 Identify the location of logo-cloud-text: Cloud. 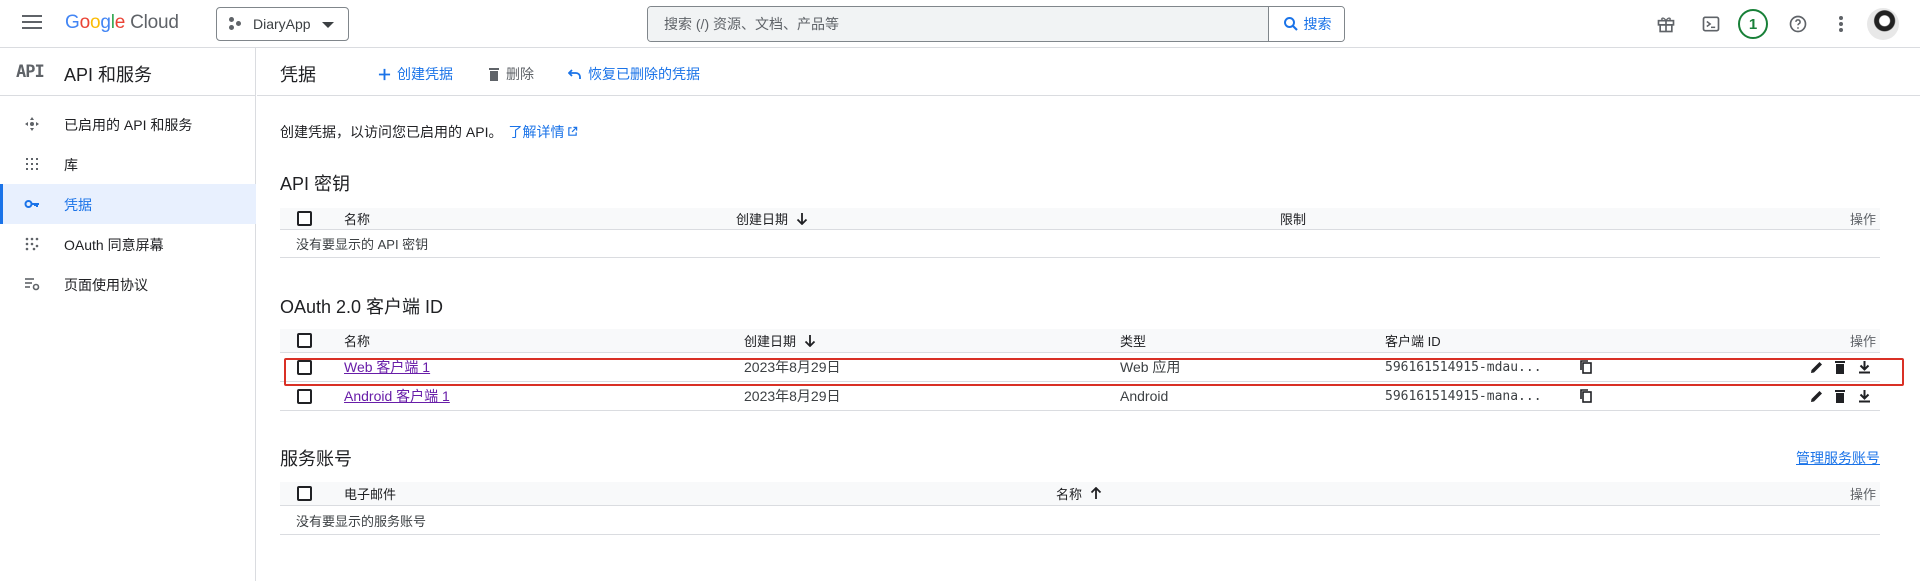
(154, 22).